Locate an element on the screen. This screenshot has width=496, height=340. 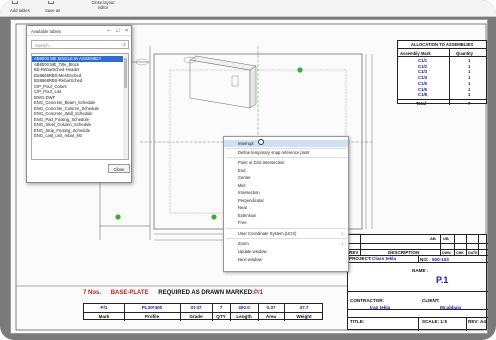
parts-note: REQUIRED AS DRAWN MARKED: is located at coordinates (206, 293).